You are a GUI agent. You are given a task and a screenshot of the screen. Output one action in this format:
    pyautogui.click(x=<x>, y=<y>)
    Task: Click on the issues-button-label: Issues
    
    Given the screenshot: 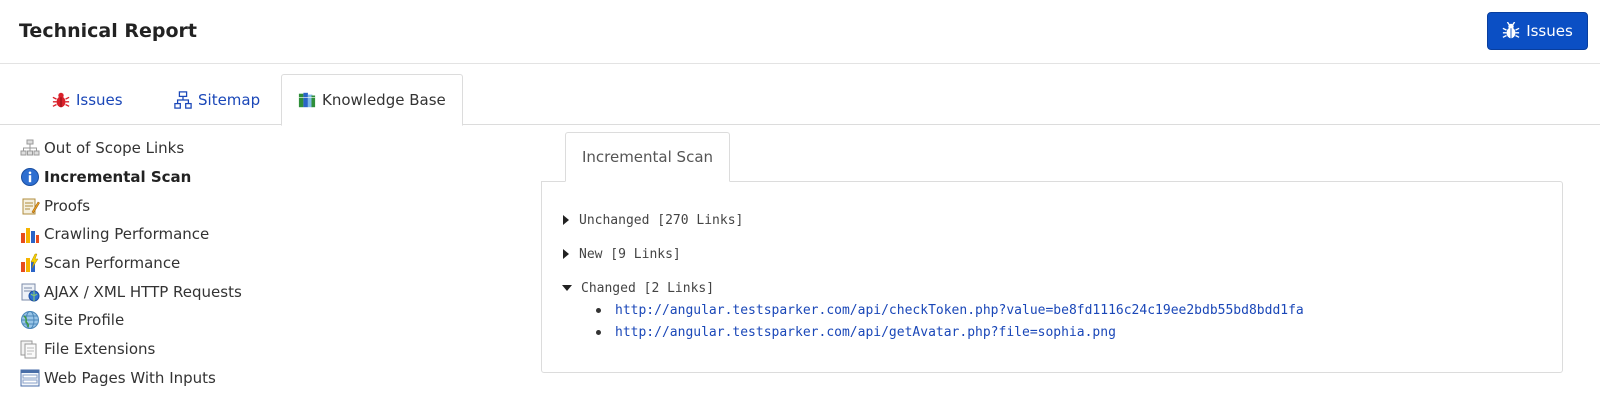 What is the action you would take?
    pyautogui.click(x=1549, y=31)
    